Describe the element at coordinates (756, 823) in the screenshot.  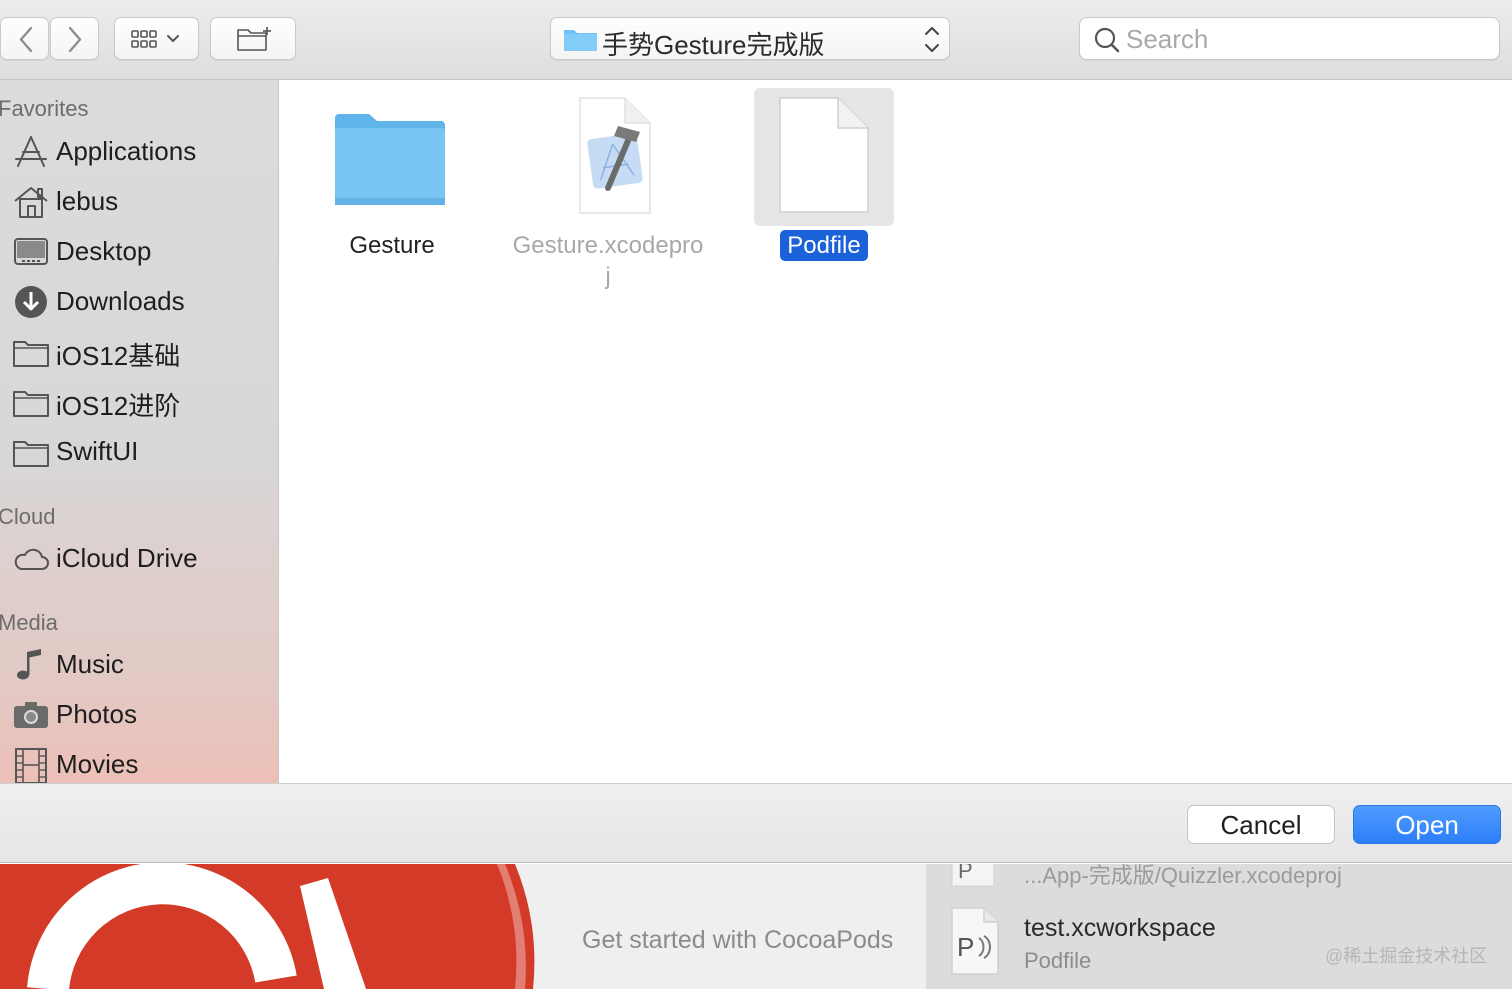
I see `dialog-button-bar: Cancel Open` at that location.